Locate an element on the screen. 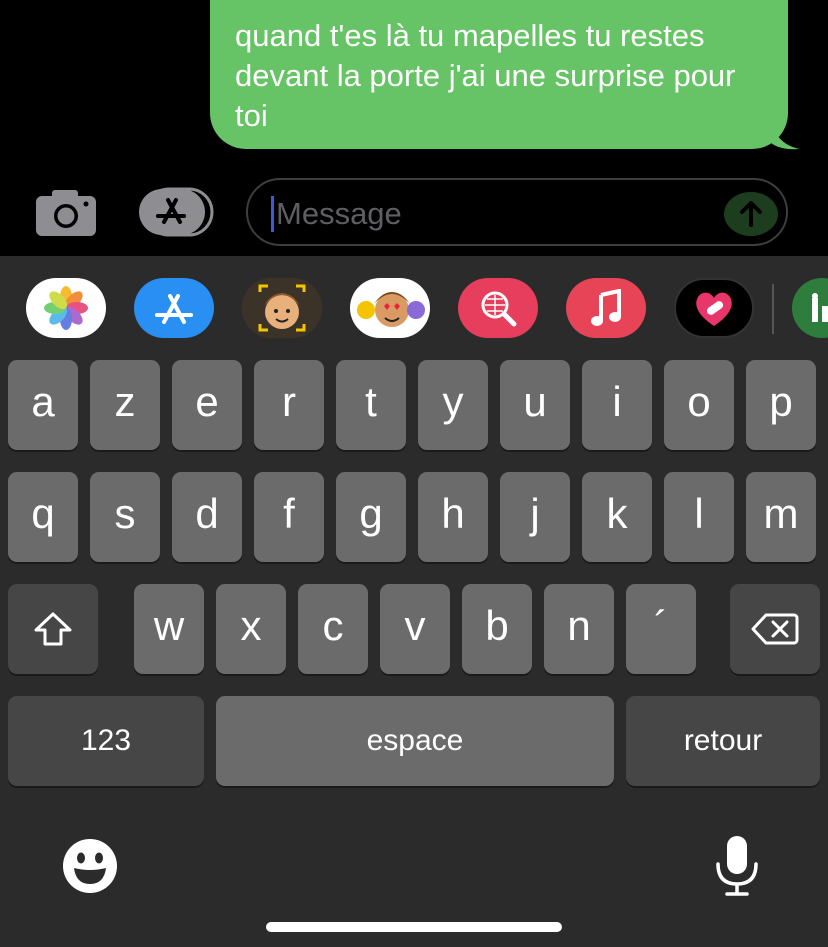  app-store-icon is located at coordinates (176, 212).